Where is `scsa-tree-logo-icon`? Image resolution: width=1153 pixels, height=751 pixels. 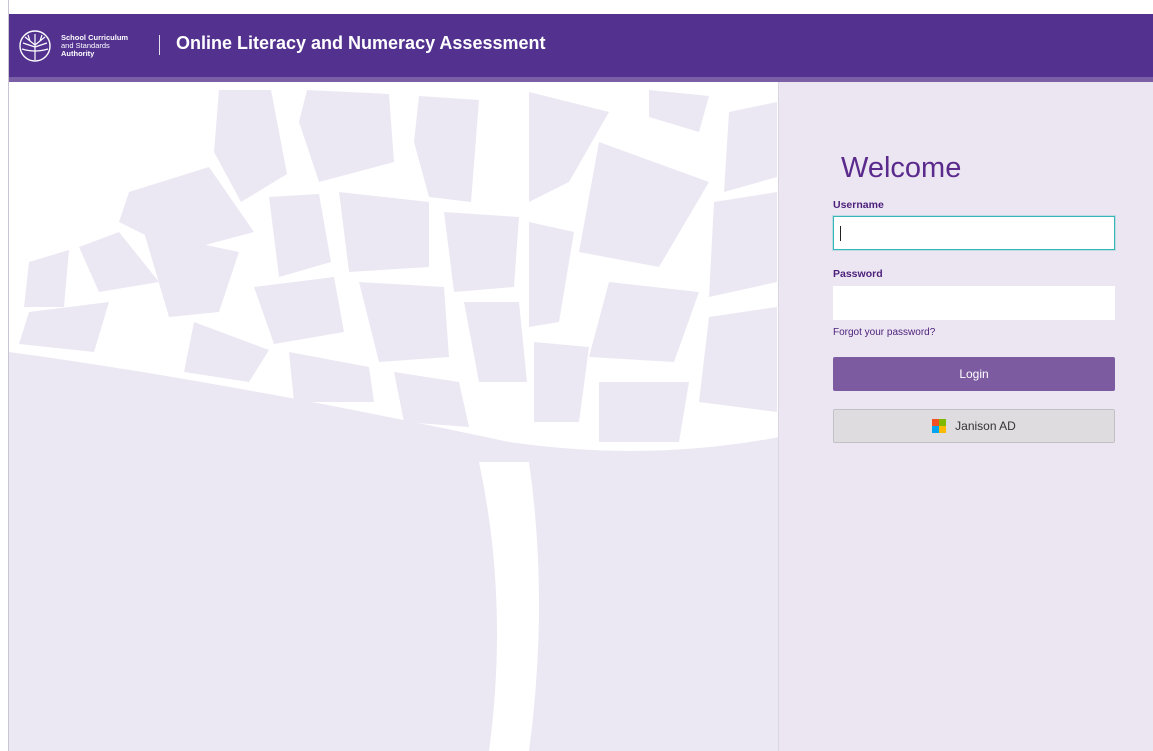
scsa-tree-logo-icon is located at coordinates (35, 46).